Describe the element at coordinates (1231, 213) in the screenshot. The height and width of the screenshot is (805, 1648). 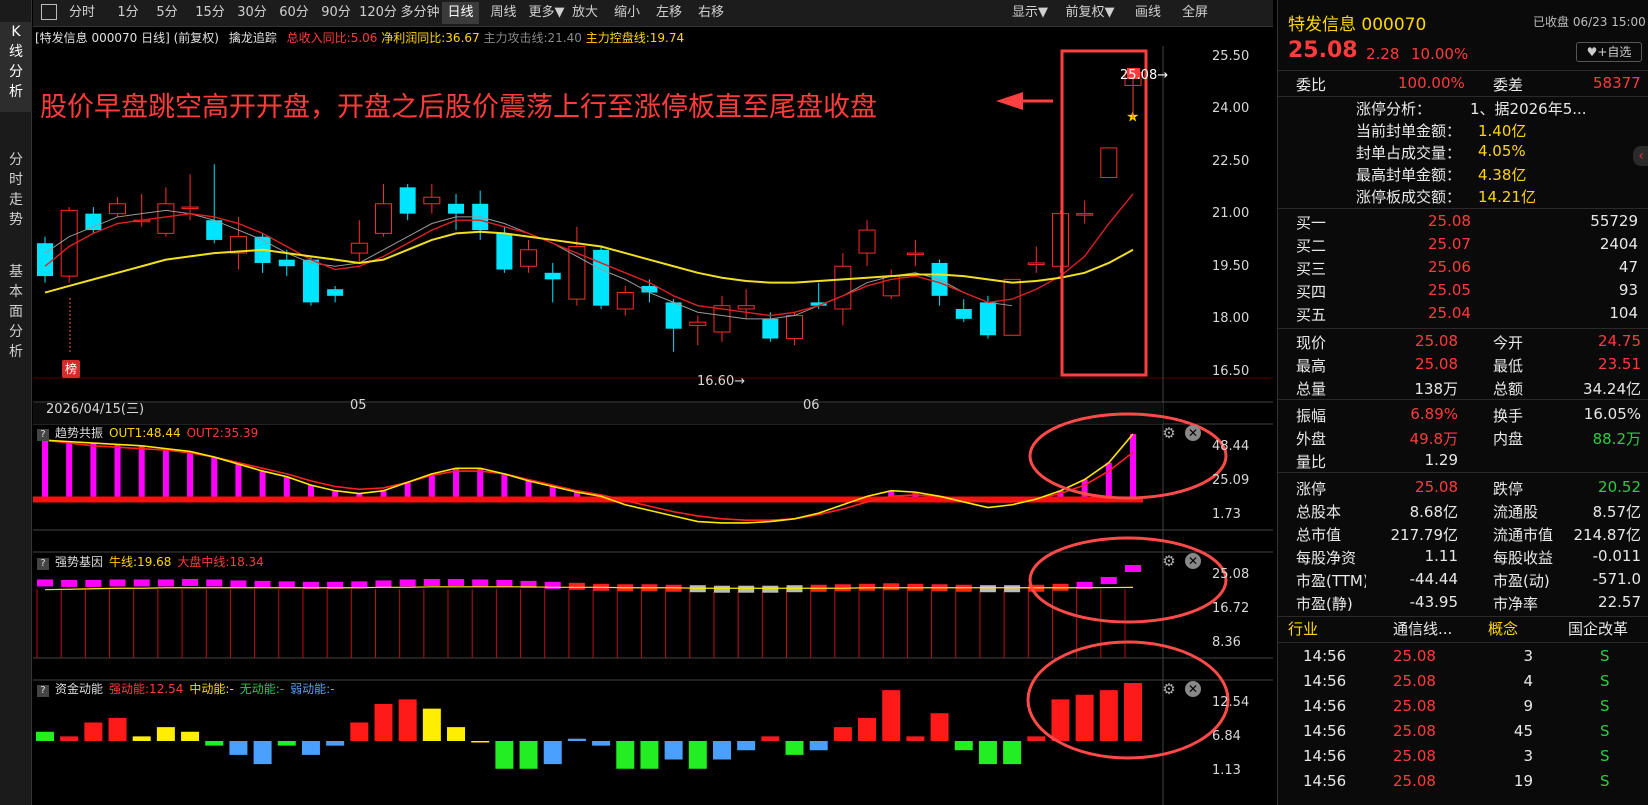
I see `price-tick: 21.00` at that location.